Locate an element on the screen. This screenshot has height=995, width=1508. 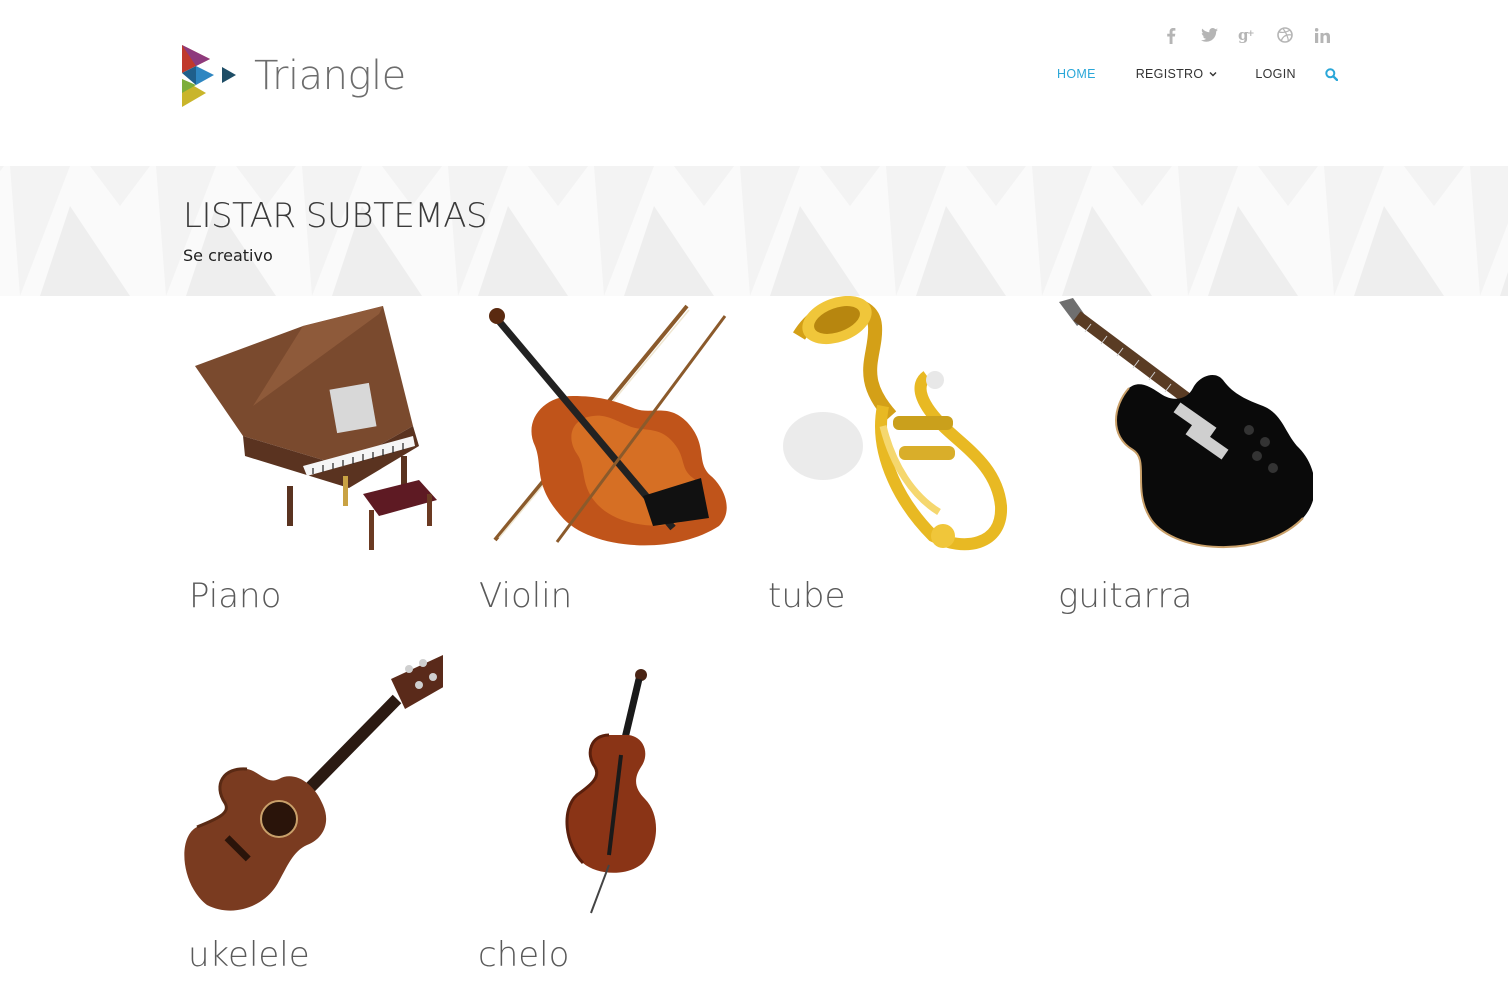
subtopic-label-piano: Piano is located at coordinates (235, 596).